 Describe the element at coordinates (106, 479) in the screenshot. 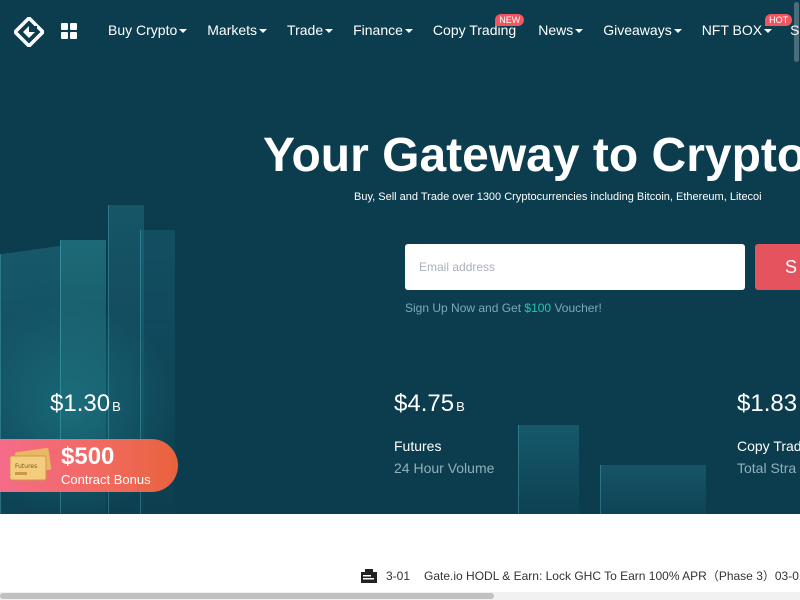

I see `bonus-label: Contract Bonus` at that location.